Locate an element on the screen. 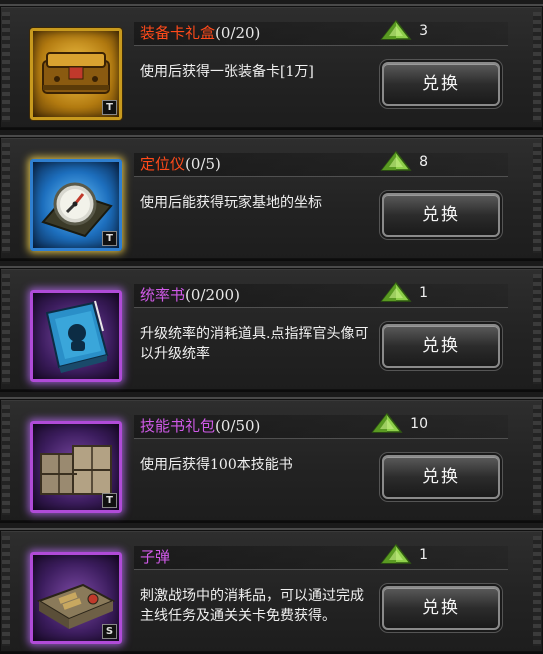 The image size is (543, 654). item-count: (0/5) is located at coordinates (203, 164).